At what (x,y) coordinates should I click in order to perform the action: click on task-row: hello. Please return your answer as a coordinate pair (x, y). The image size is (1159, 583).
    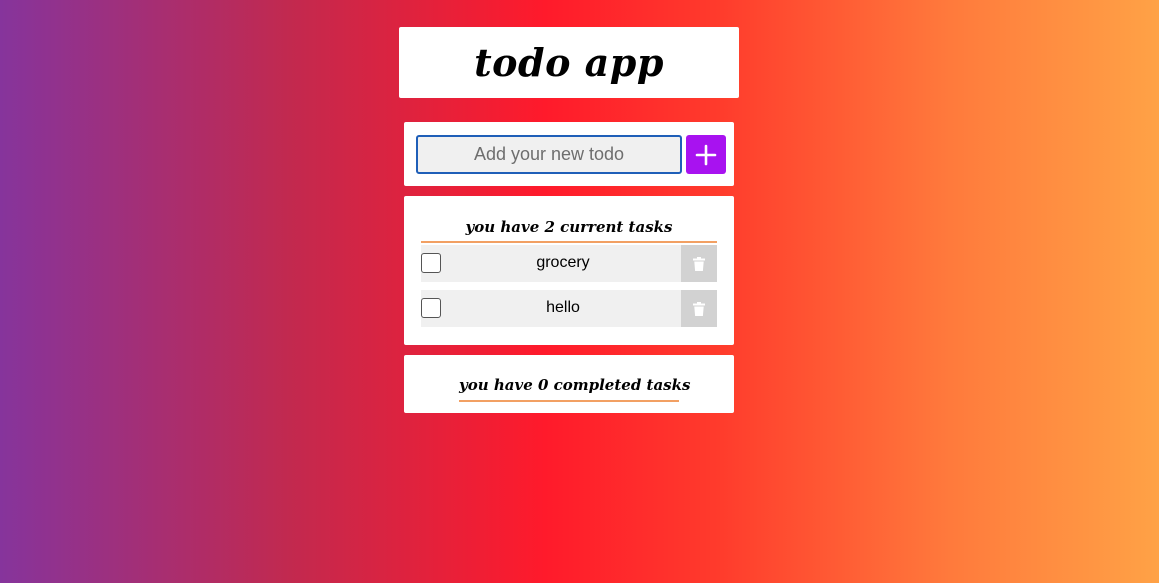
    Looking at the image, I should click on (569, 308).